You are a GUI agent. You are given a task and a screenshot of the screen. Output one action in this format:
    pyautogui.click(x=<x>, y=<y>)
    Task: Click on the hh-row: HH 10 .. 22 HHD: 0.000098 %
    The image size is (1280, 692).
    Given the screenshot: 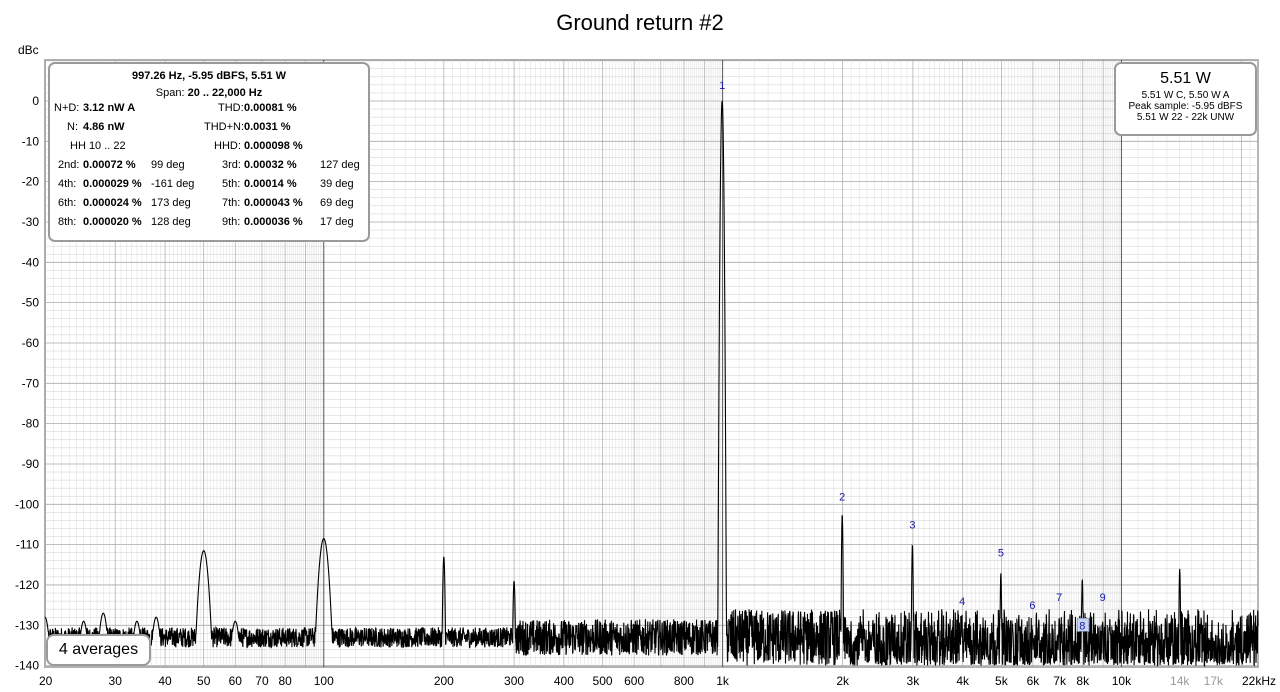 What is the action you would take?
    pyautogui.click(x=209, y=146)
    